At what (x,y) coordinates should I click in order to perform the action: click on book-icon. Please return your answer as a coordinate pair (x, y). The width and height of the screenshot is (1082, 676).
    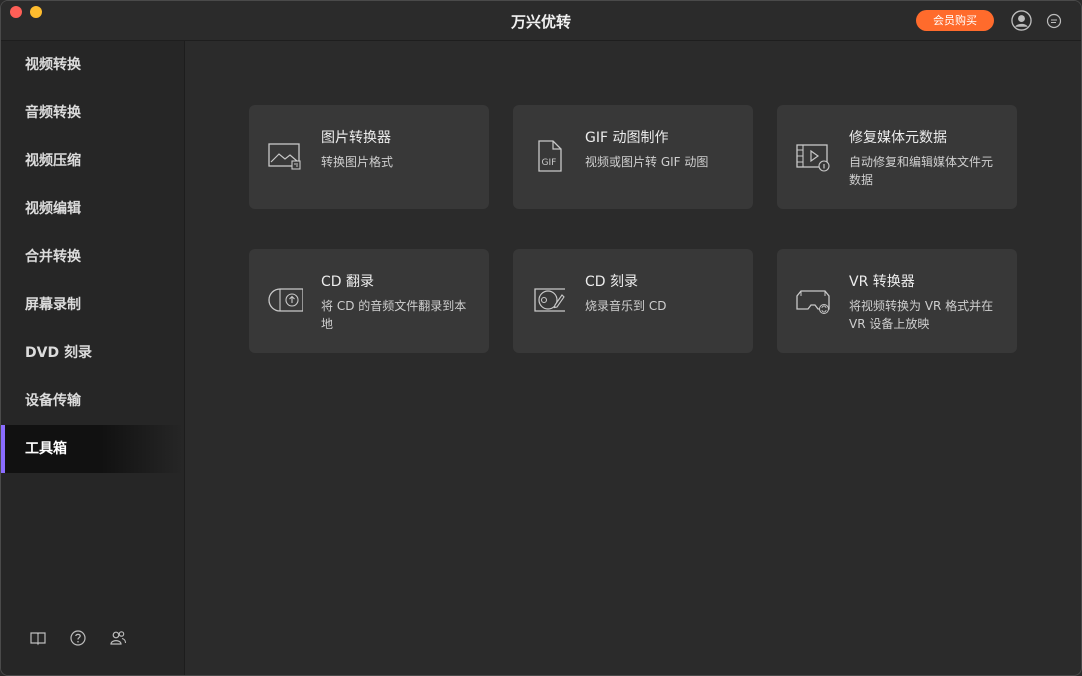
    Looking at the image, I should click on (38, 638).